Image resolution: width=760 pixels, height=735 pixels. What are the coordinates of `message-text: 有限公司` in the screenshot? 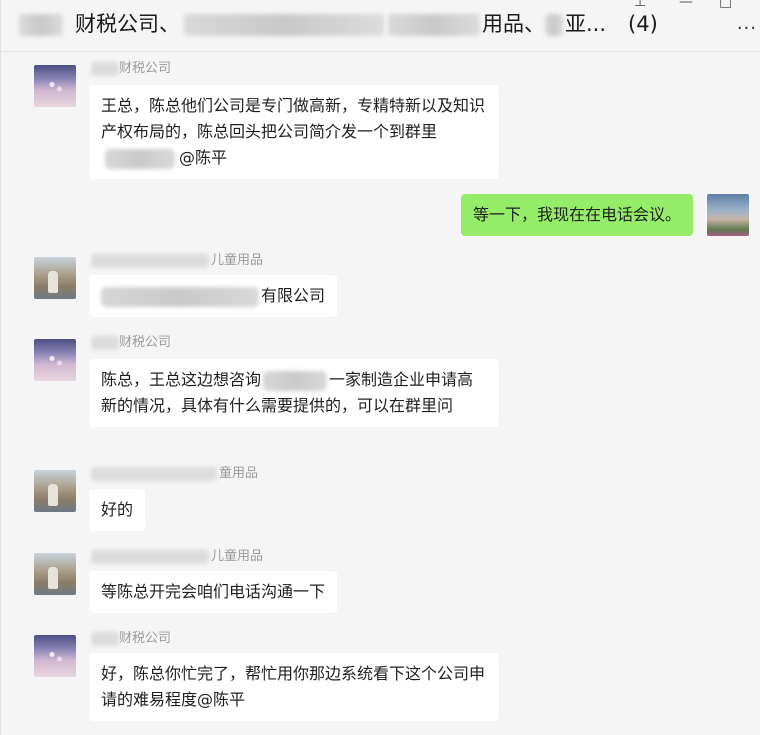 It's located at (293, 295).